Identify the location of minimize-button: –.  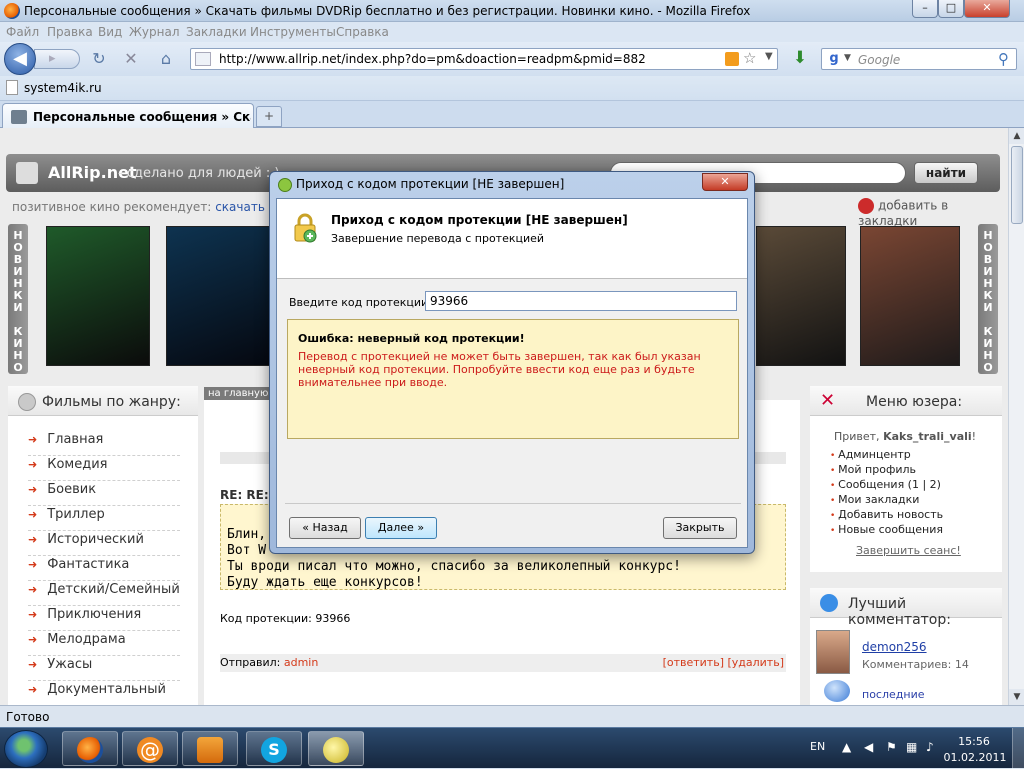
(925, 9).